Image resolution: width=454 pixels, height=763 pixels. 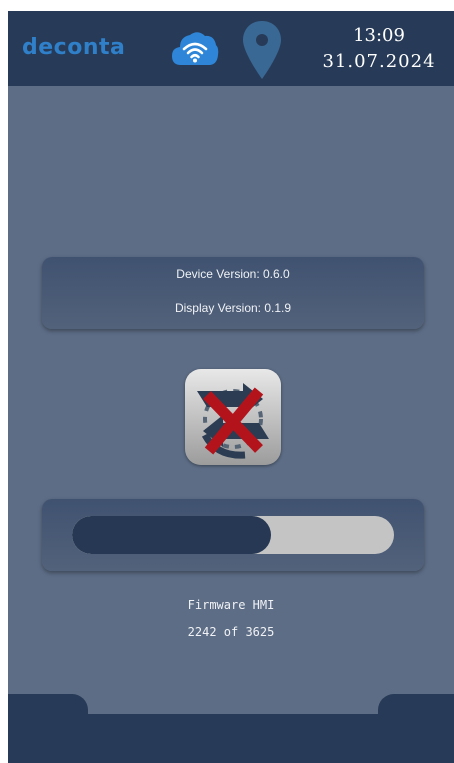 What do you see at coordinates (231, 605) in the screenshot?
I see `firmware-name-label: Firmware HMI` at bounding box center [231, 605].